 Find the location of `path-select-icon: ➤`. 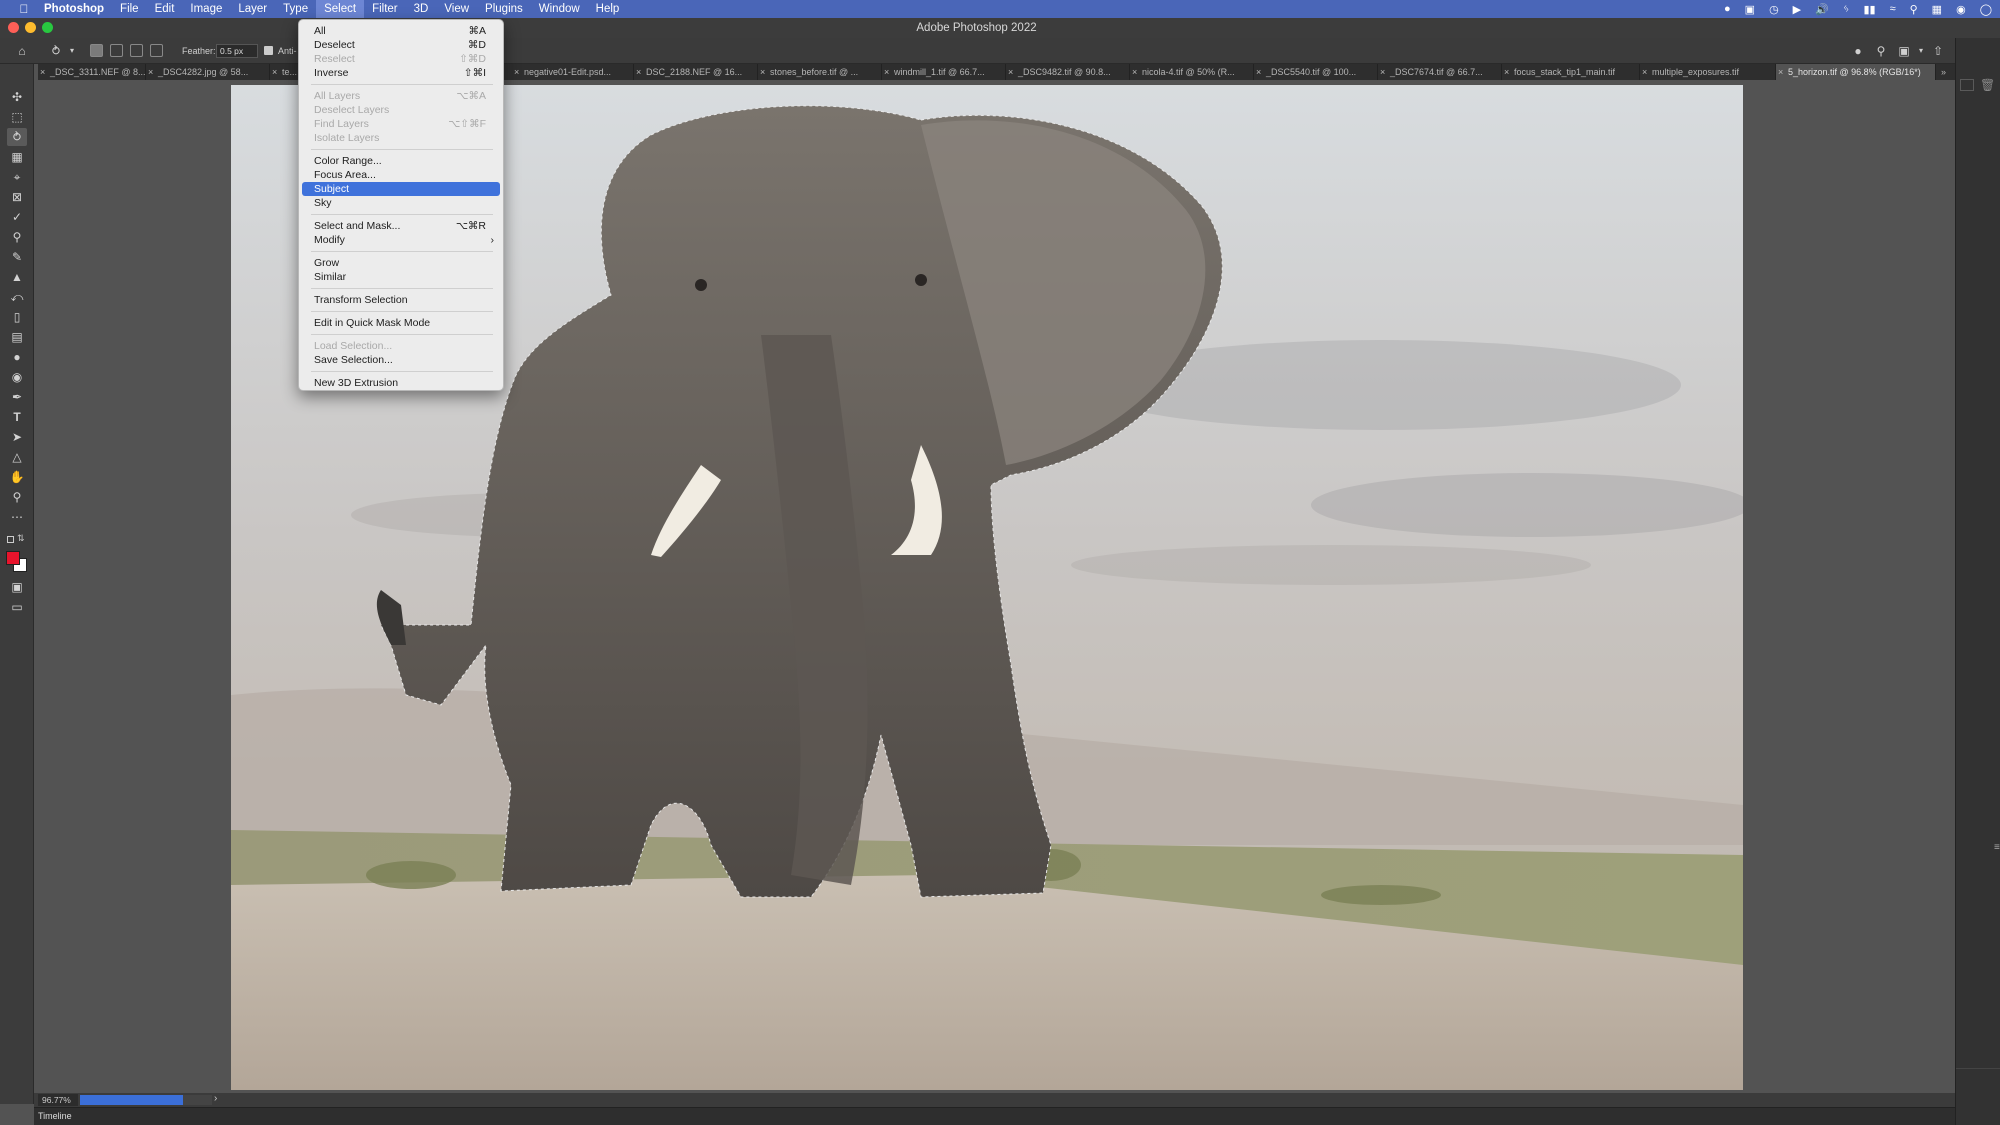

path-select-icon: ➤ is located at coordinates (17, 437).